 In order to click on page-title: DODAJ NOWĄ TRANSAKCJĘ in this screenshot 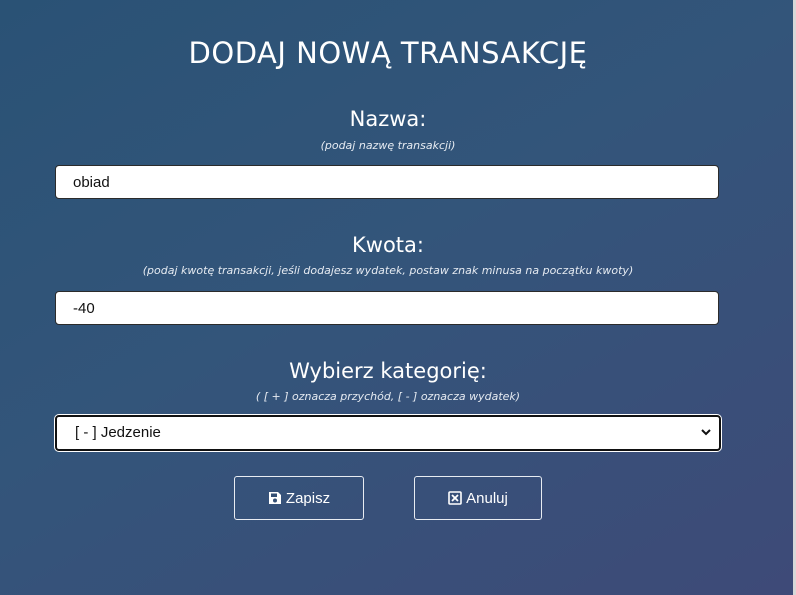, I will do `click(388, 53)`.